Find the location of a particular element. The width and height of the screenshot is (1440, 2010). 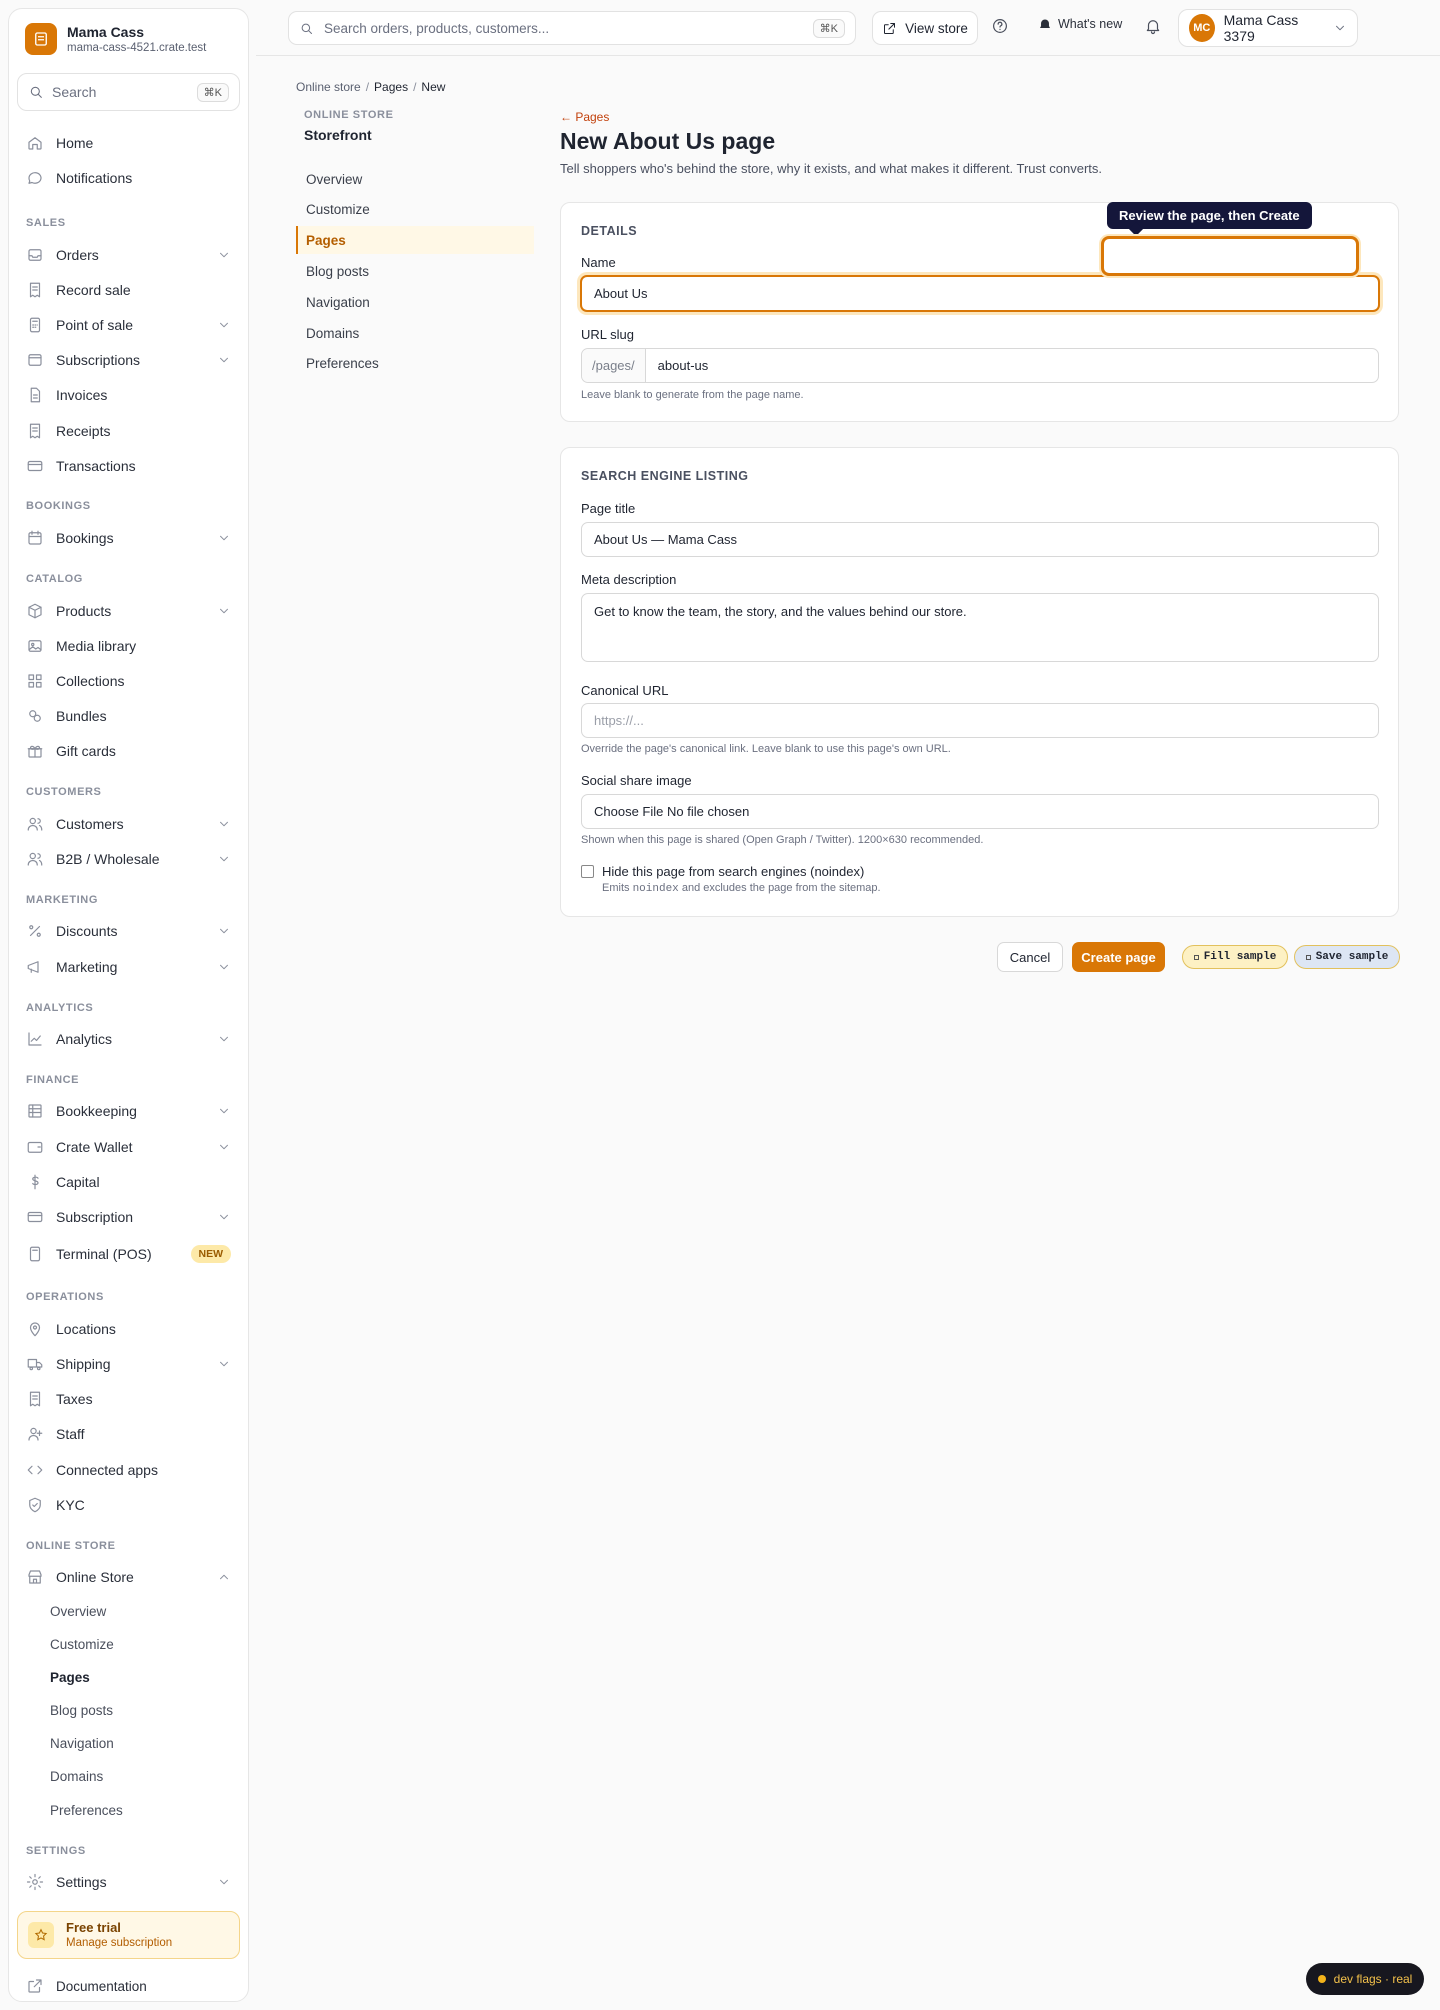

breadcrumb-online-store: Online store is located at coordinates (328, 87).